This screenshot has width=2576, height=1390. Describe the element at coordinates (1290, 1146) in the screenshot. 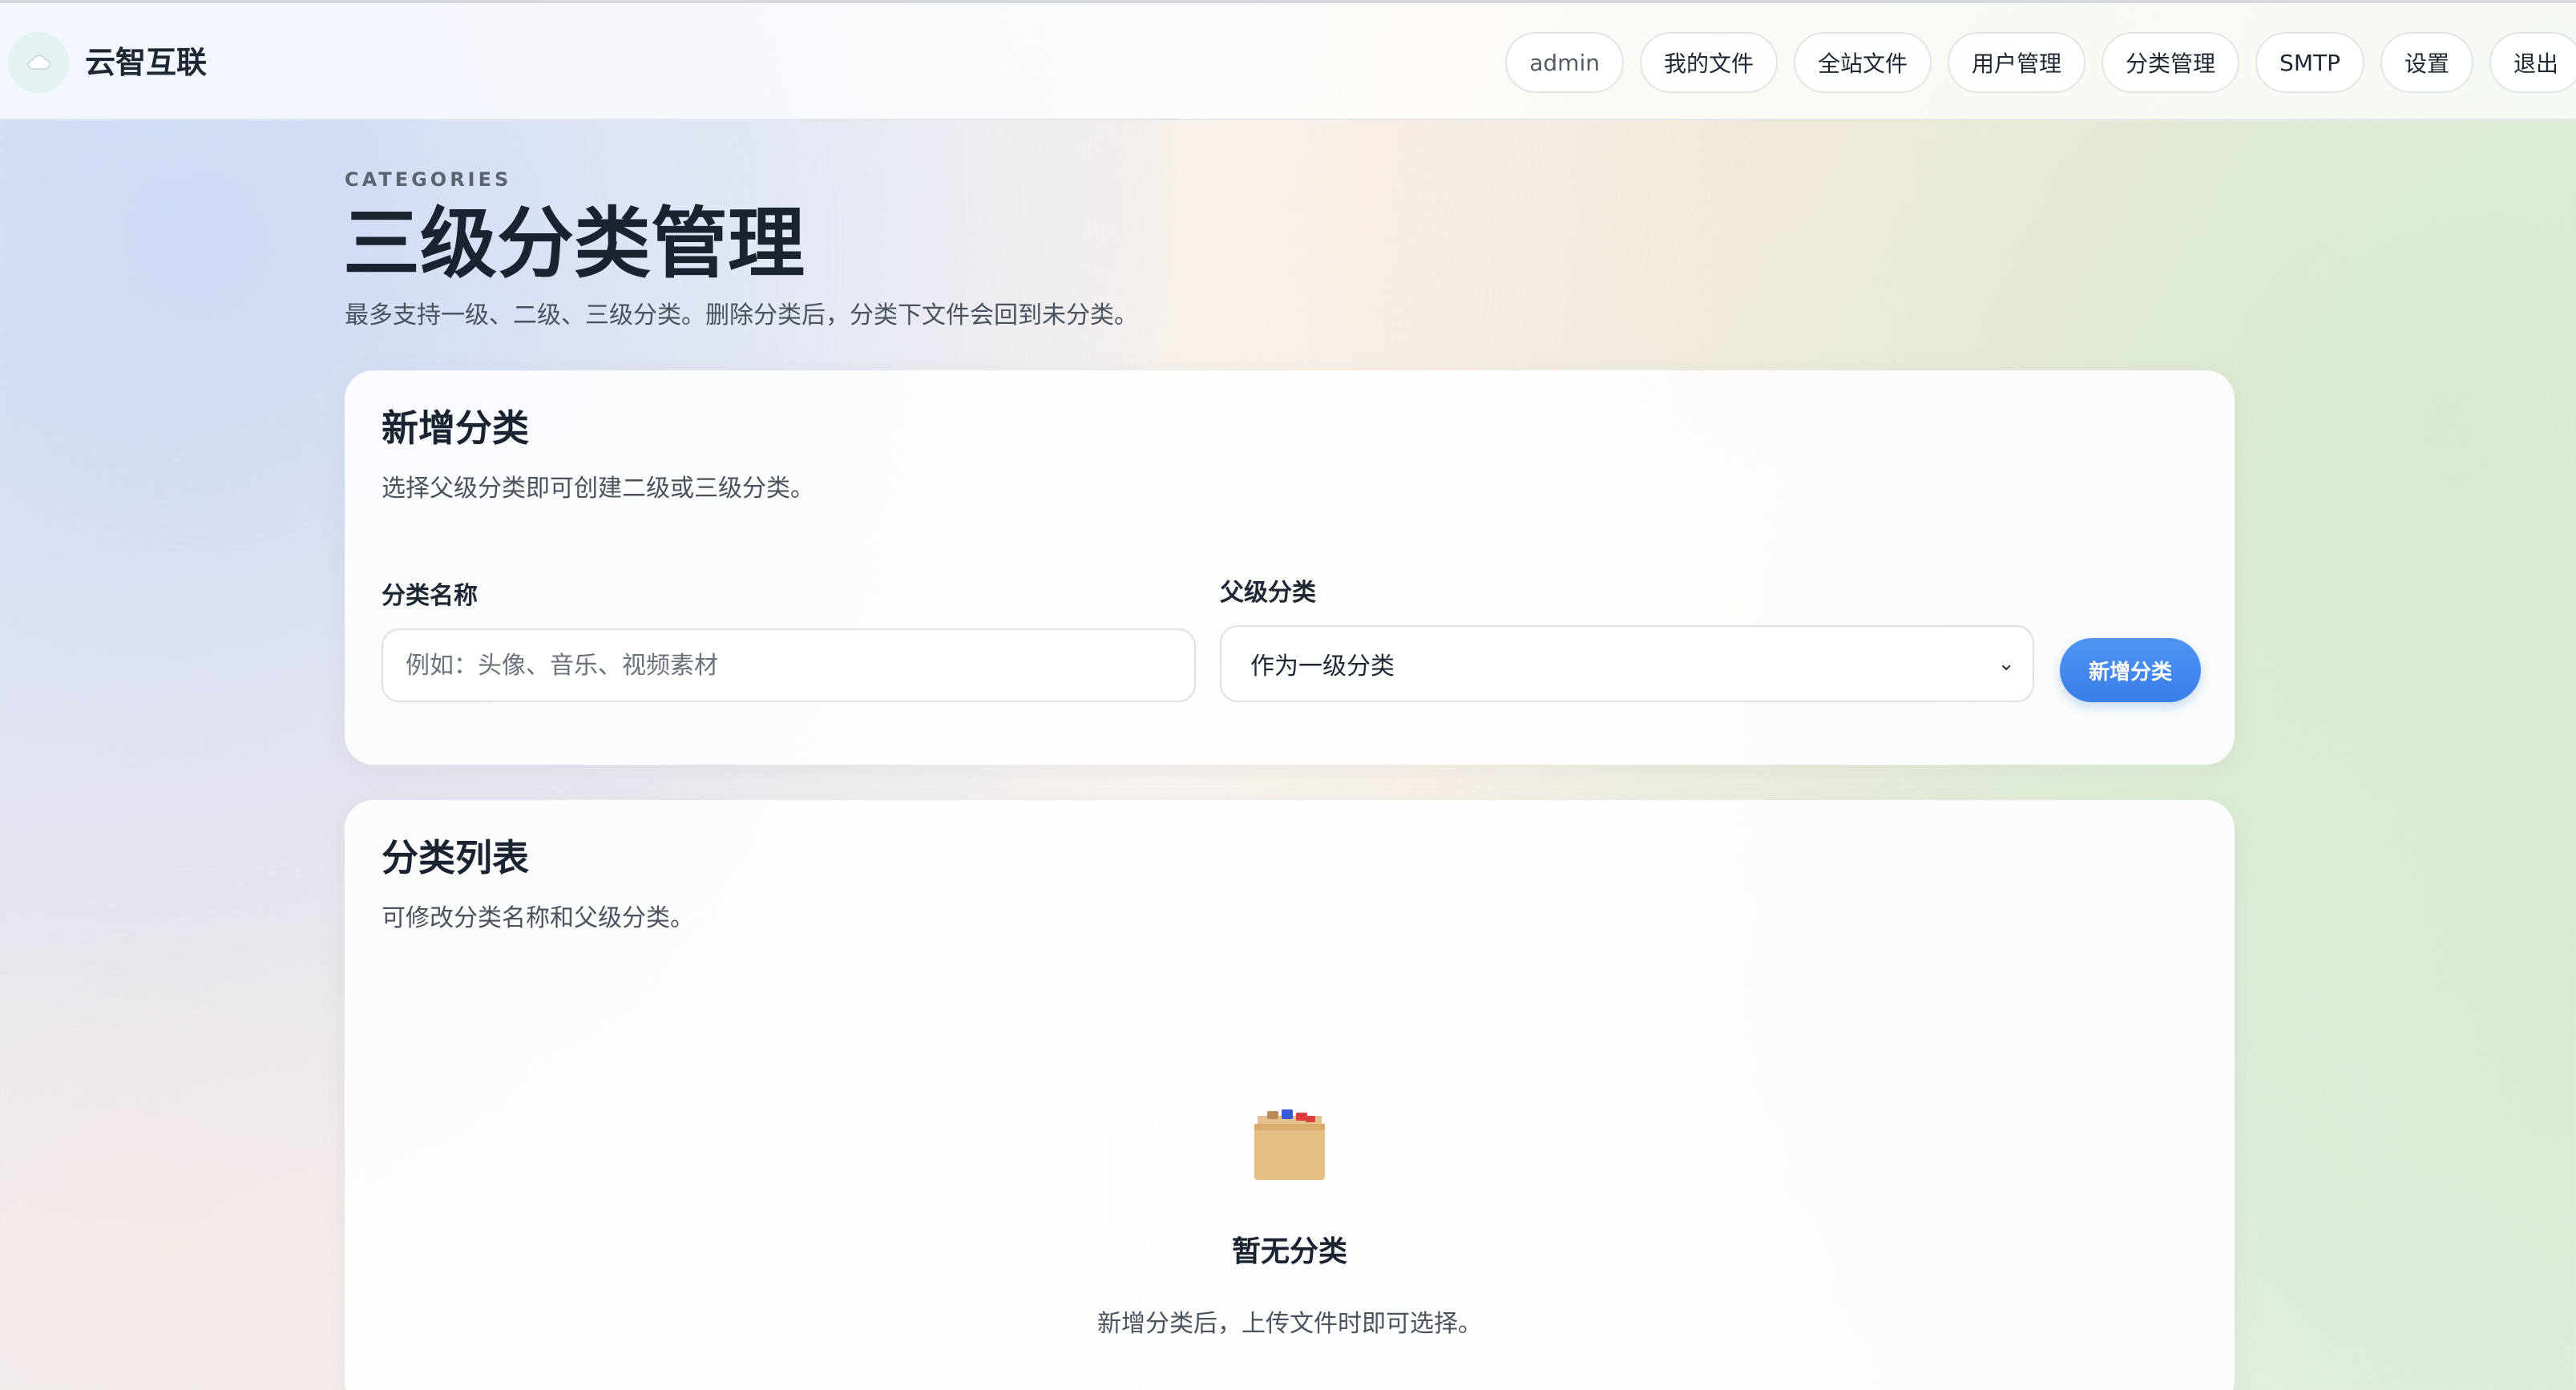

I see `card-index-box-icon` at that location.